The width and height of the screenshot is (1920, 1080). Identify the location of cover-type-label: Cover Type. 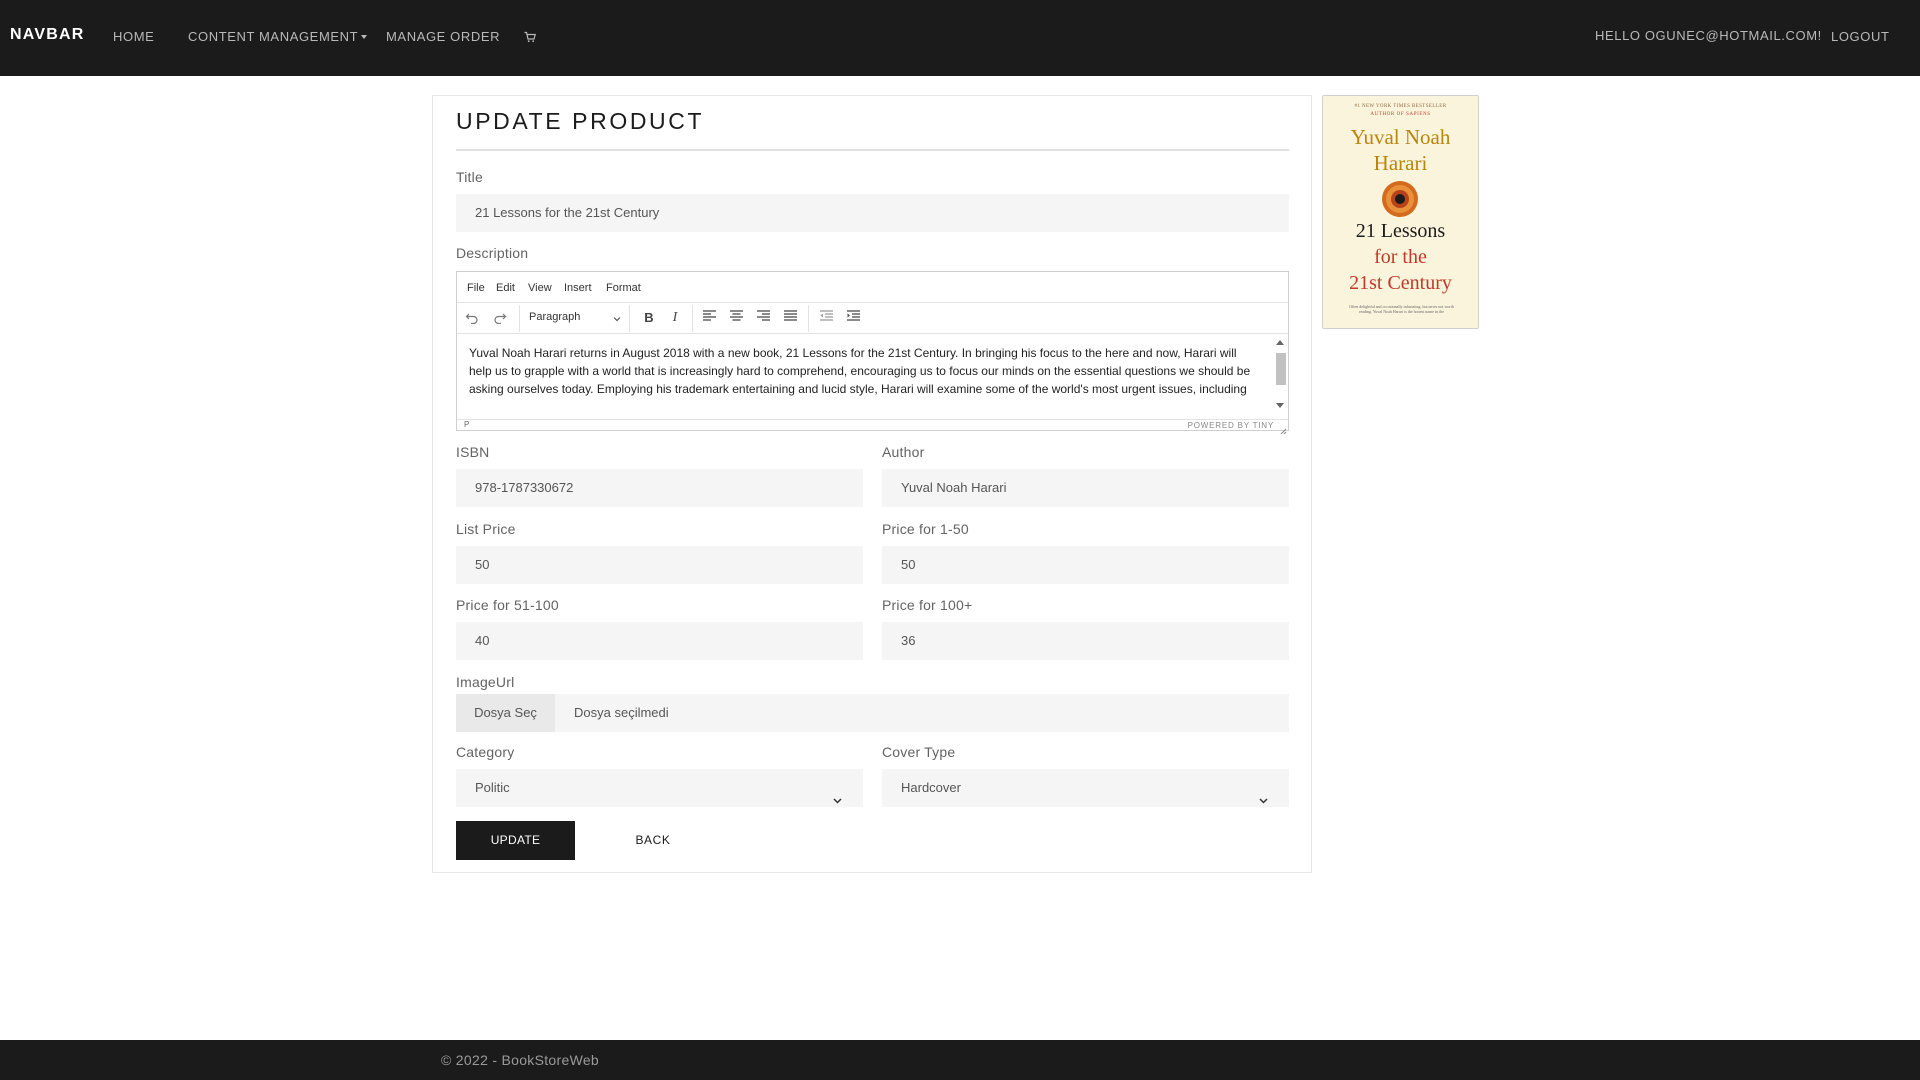
(919, 752).